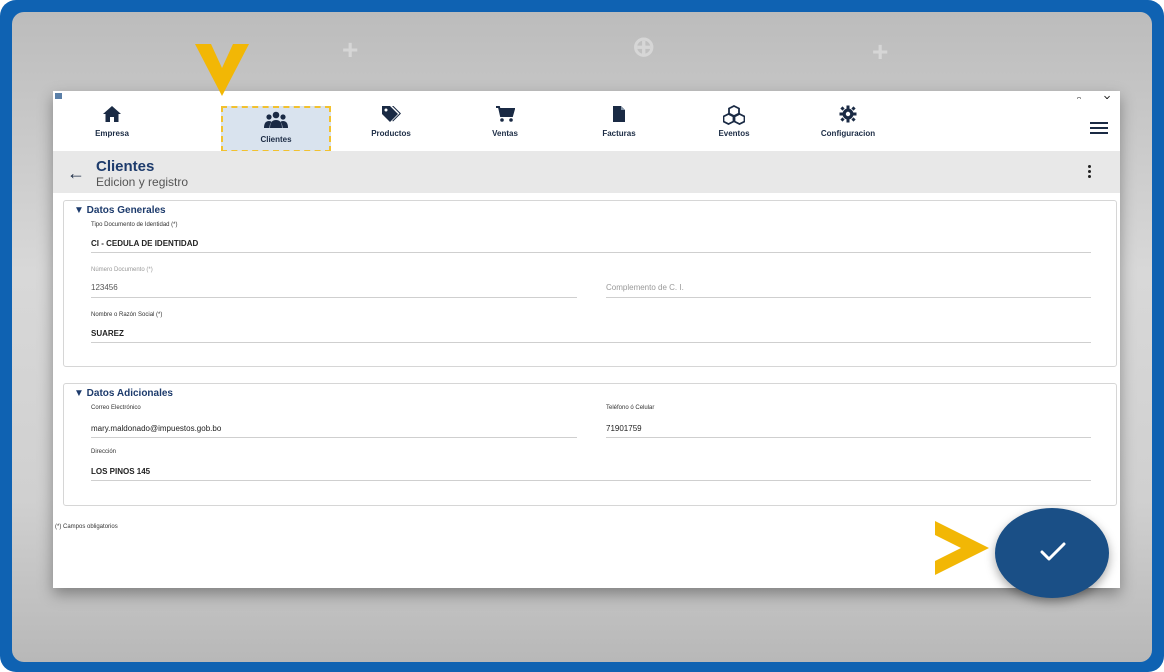  What do you see at coordinates (505, 116) in the screenshot?
I see `cart-icon` at bounding box center [505, 116].